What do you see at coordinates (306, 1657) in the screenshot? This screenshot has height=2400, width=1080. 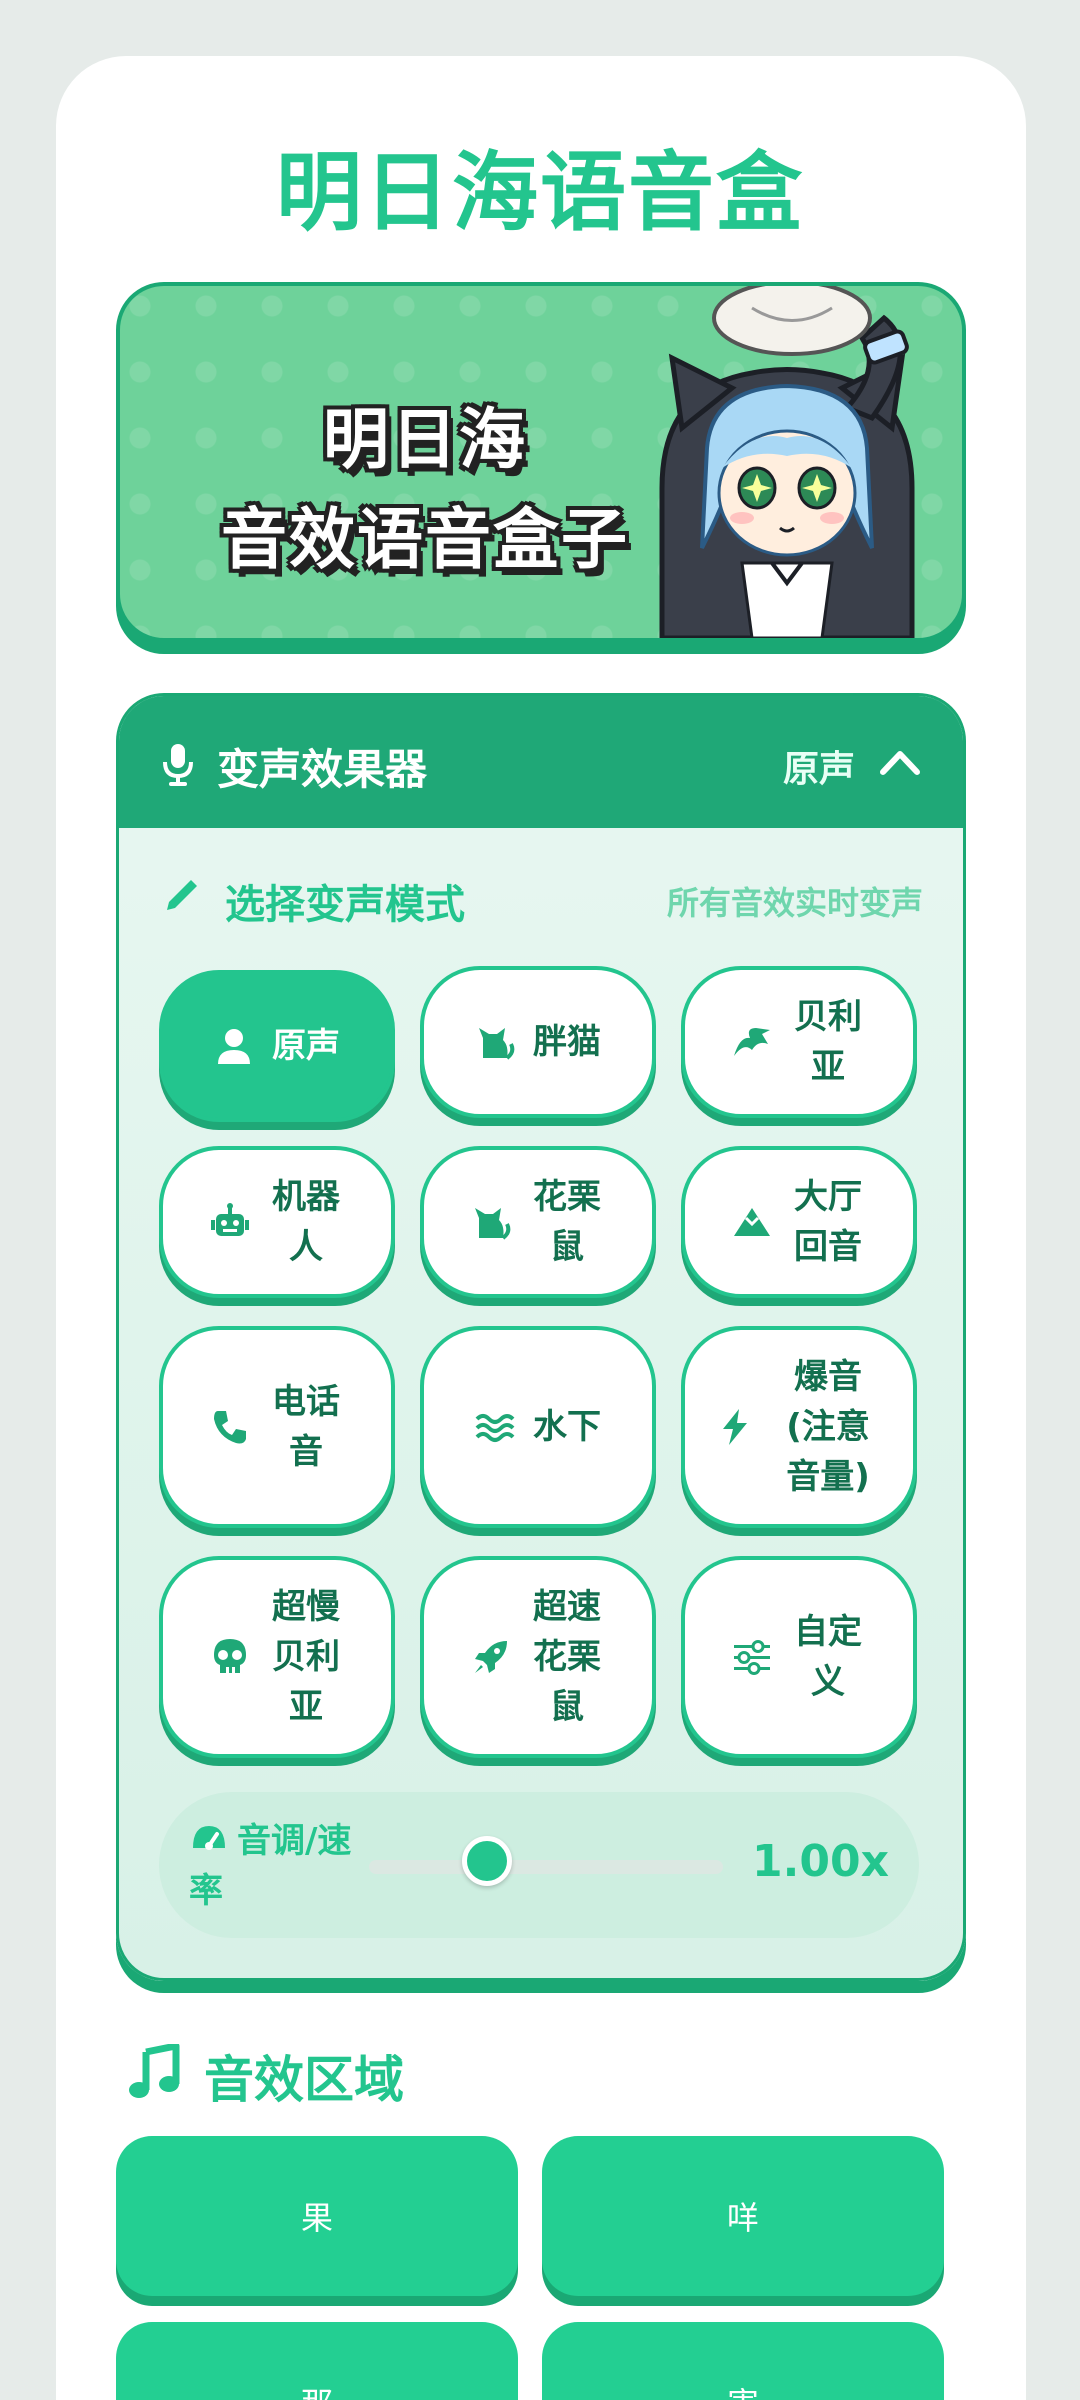 I see `mode-label: 超慢贝利亚` at bounding box center [306, 1657].